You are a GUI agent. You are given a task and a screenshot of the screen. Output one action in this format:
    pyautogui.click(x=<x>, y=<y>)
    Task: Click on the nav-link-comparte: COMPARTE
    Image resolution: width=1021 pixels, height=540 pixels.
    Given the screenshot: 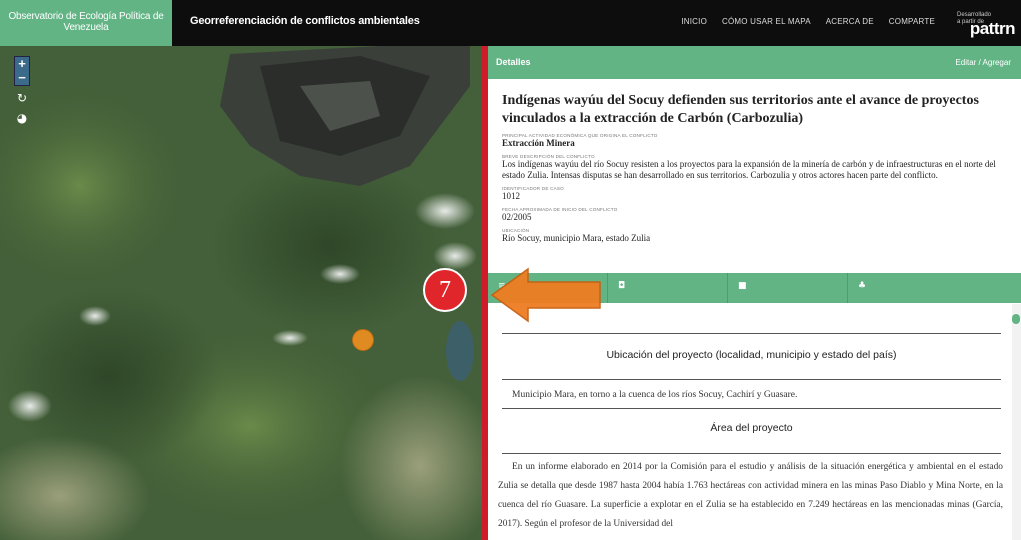 What is the action you would take?
    pyautogui.click(x=912, y=21)
    